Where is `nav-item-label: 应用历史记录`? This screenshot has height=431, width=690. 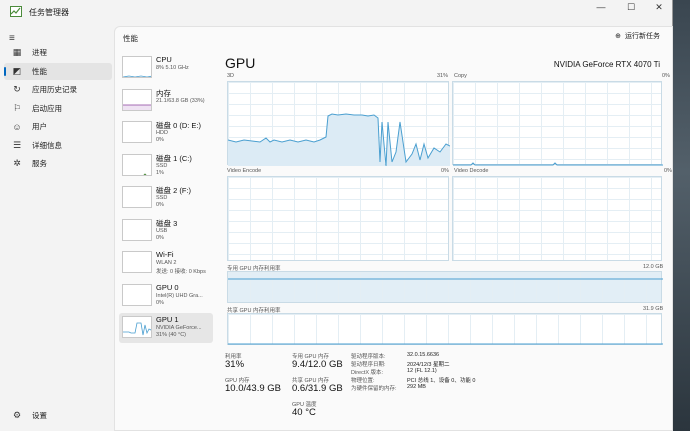
nav-item-label: 应用历史记录 is located at coordinates (54, 89).